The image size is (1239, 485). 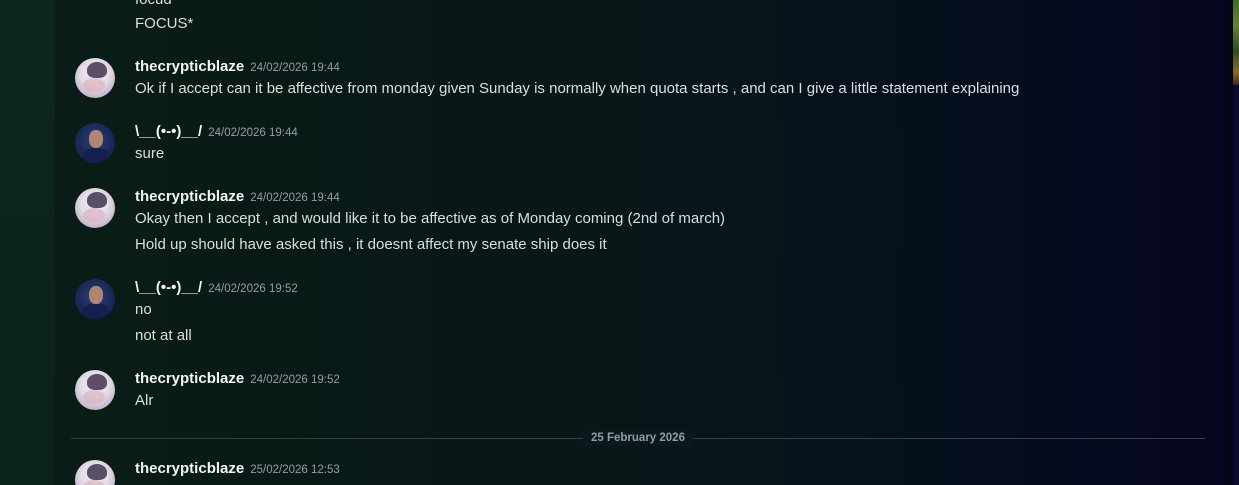 What do you see at coordinates (1236, 242) in the screenshot?
I see `right-panel-edge` at bounding box center [1236, 242].